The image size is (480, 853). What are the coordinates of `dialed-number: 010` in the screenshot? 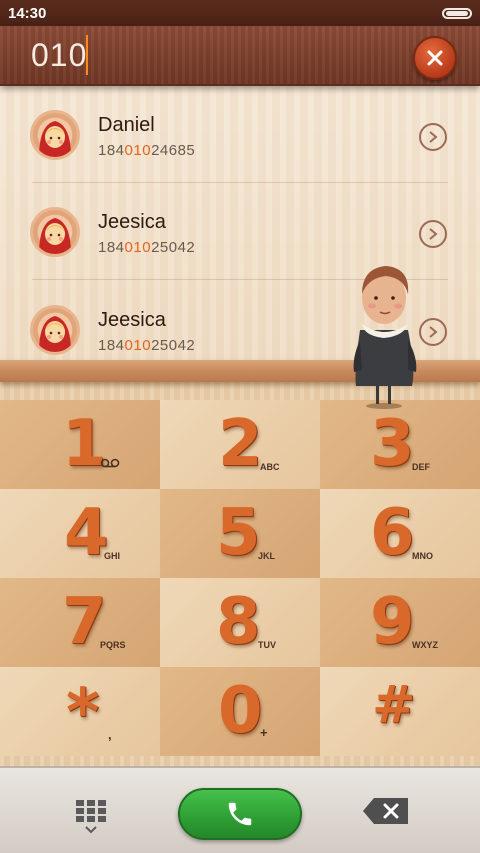 It's located at (59, 55).